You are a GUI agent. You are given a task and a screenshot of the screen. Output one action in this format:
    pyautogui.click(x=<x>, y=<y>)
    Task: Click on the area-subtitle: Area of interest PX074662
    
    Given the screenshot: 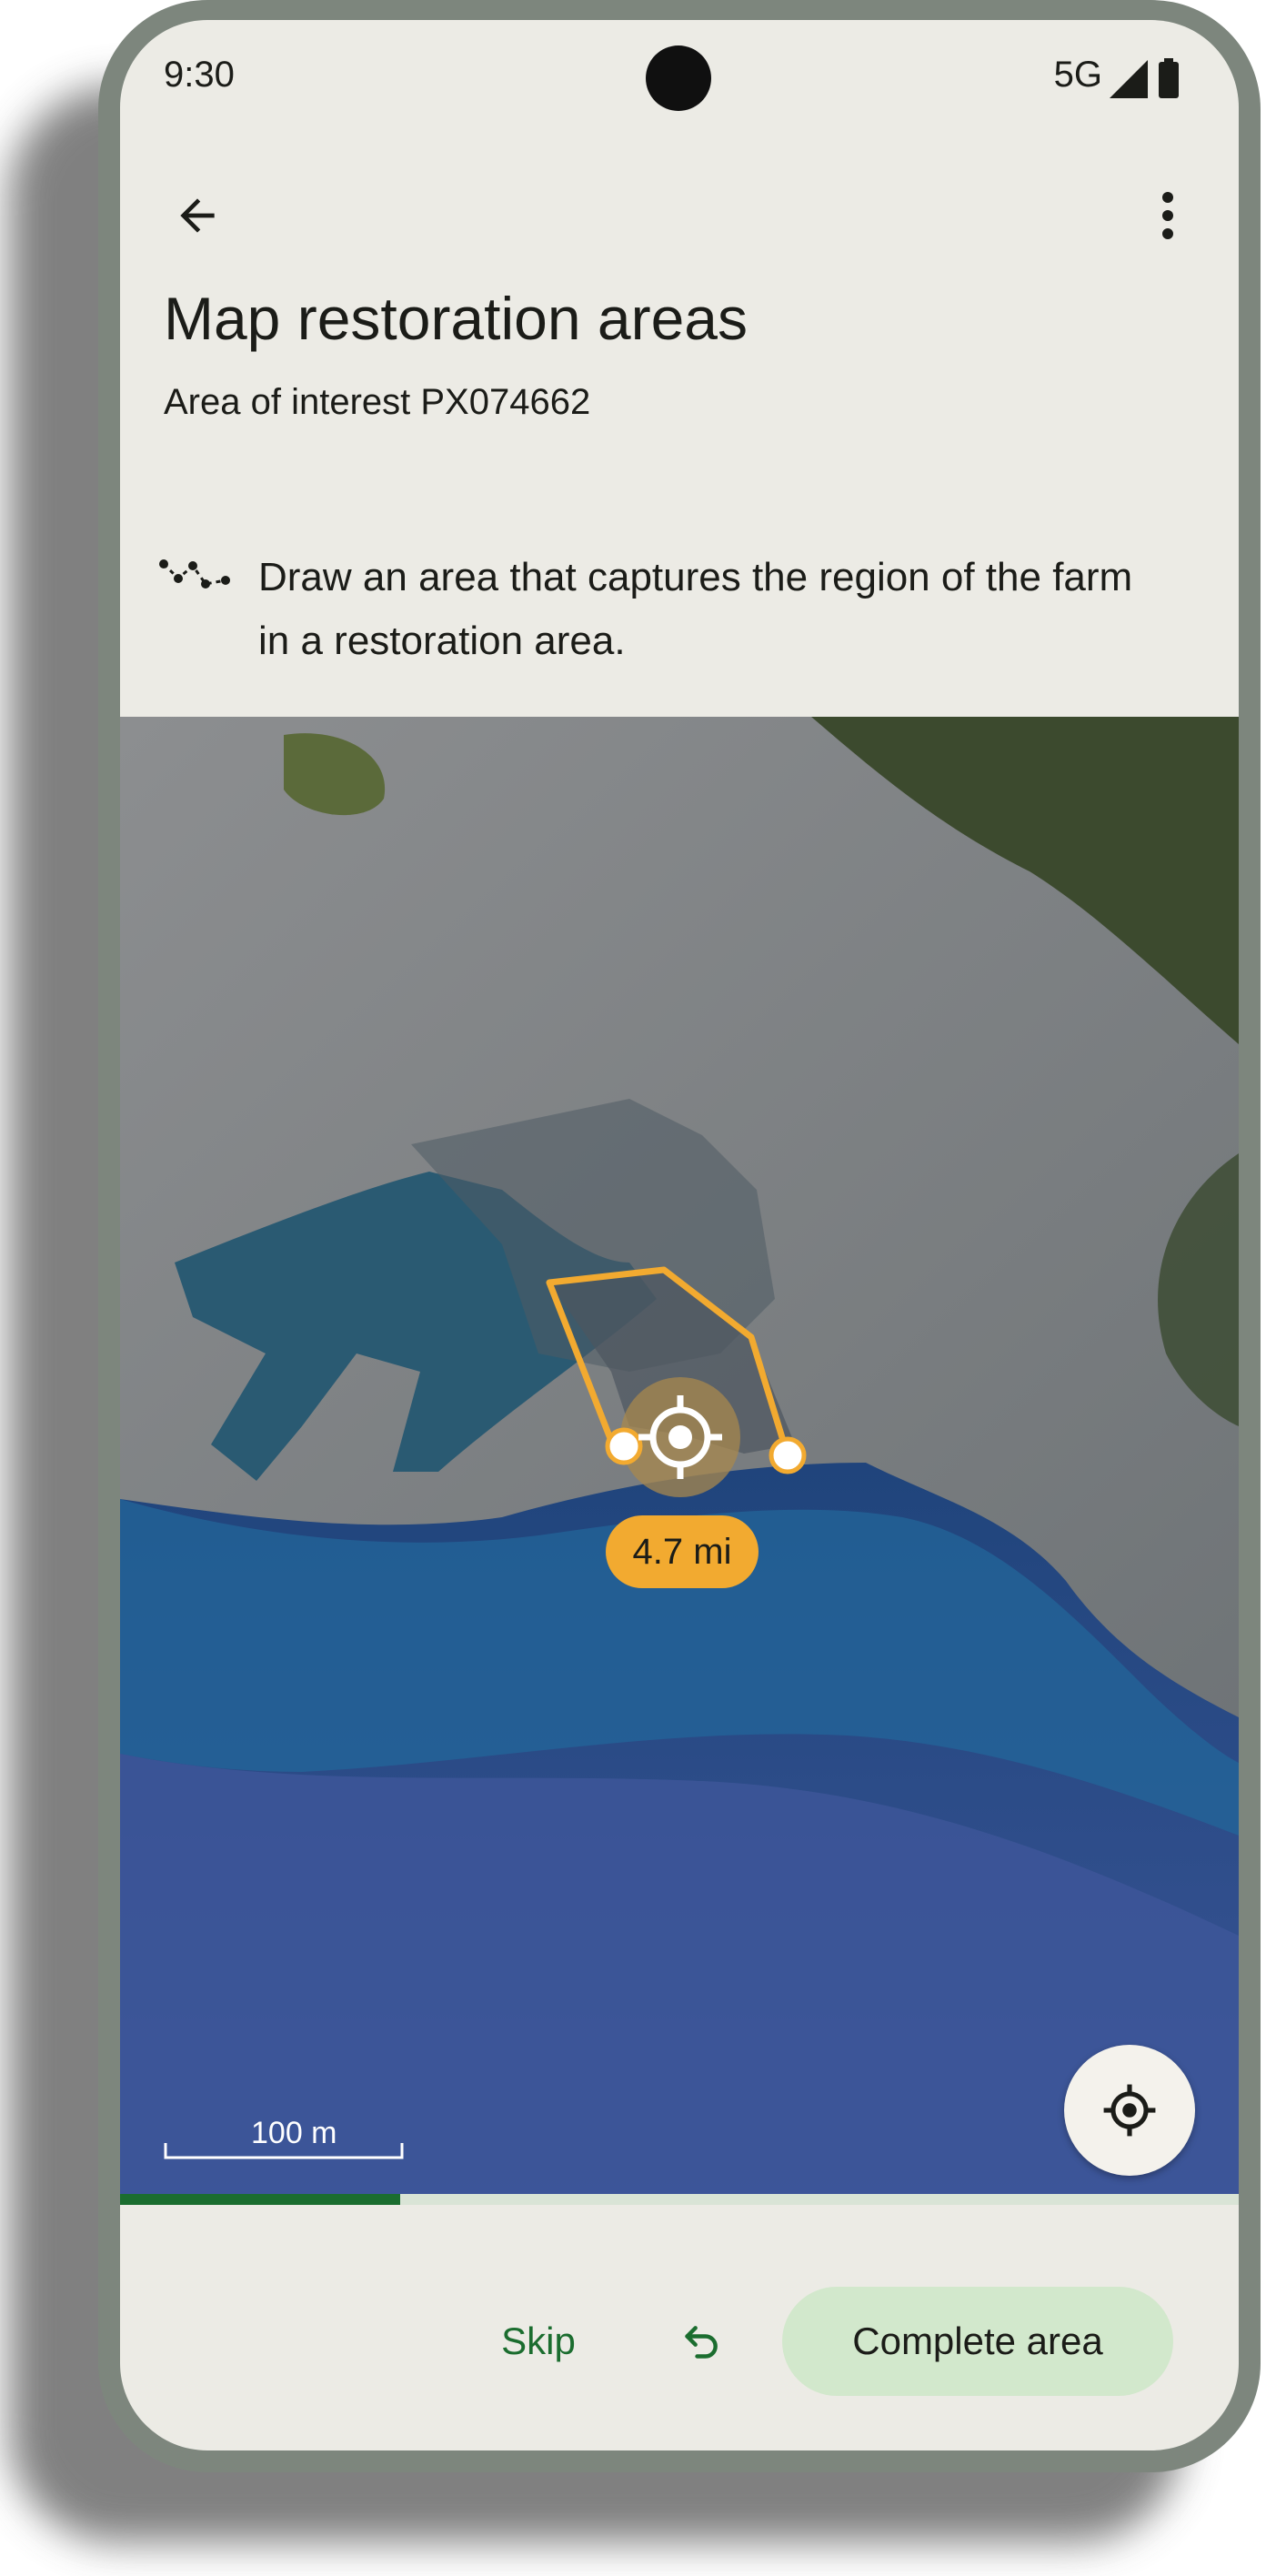 What is the action you would take?
    pyautogui.click(x=377, y=402)
    